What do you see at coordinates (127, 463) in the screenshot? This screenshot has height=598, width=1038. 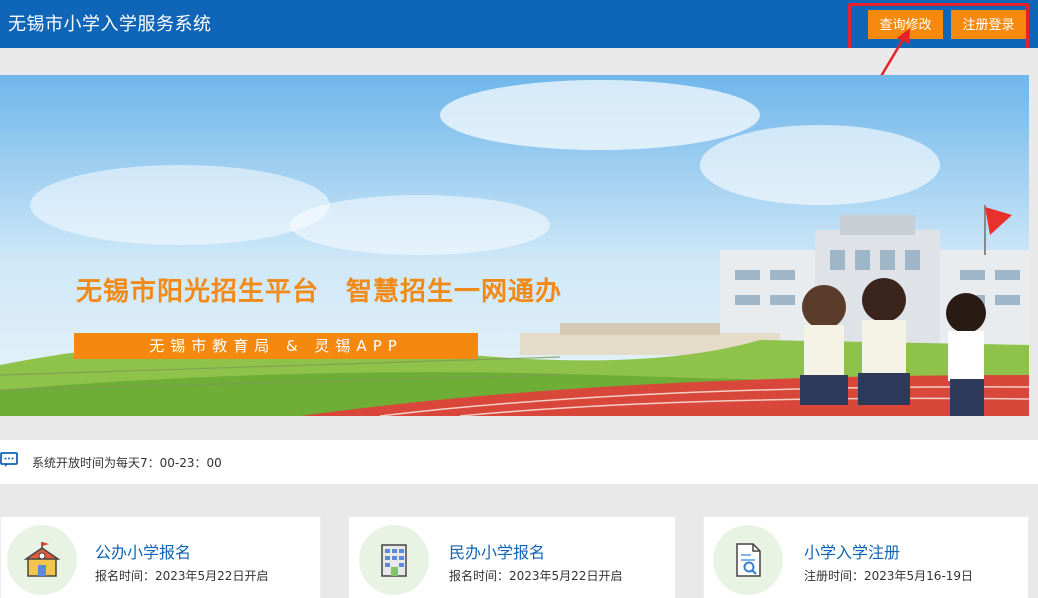 I see `notice-text: 系统开放时间为每天7：00-23：00` at bounding box center [127, 463].